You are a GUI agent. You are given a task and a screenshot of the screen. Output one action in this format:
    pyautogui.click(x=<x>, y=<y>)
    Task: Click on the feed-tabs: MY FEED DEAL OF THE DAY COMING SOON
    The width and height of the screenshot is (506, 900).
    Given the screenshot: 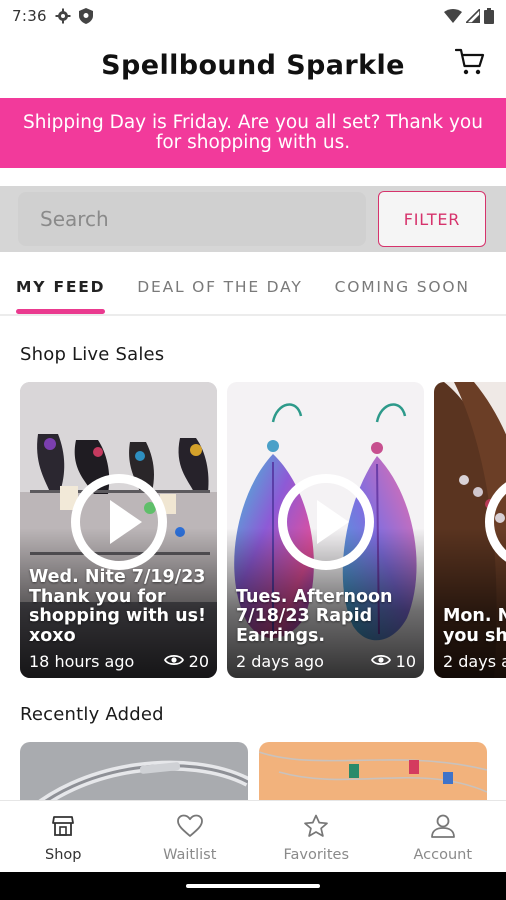 What is the action you would take?
    pyautogui.click(x=253, y=288)
    